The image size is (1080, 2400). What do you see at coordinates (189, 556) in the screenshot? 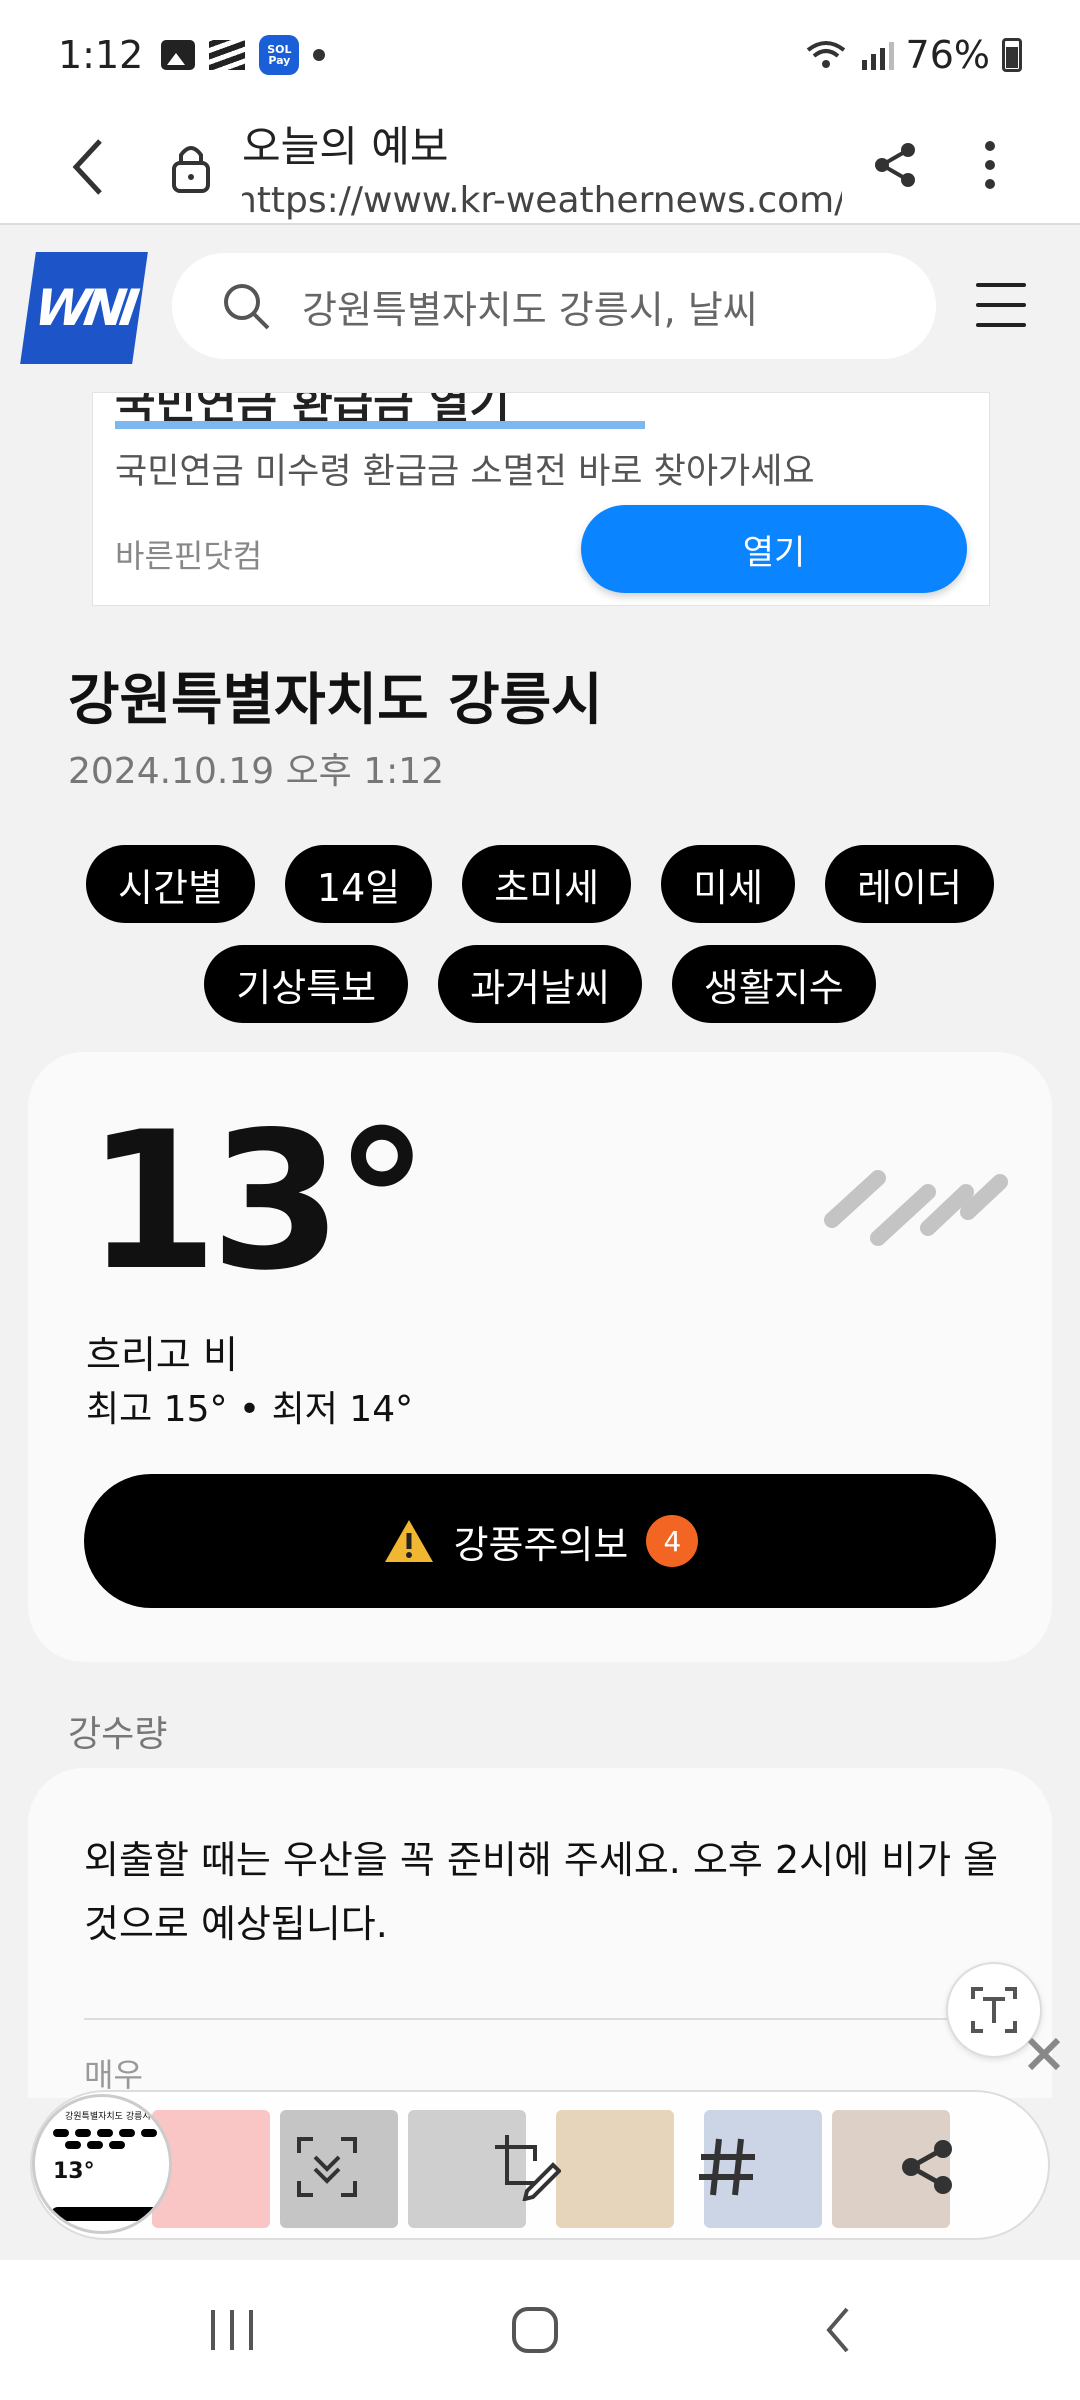
I see `ad-brand: 바른핀닷컴` at bounding box center [189, 556].